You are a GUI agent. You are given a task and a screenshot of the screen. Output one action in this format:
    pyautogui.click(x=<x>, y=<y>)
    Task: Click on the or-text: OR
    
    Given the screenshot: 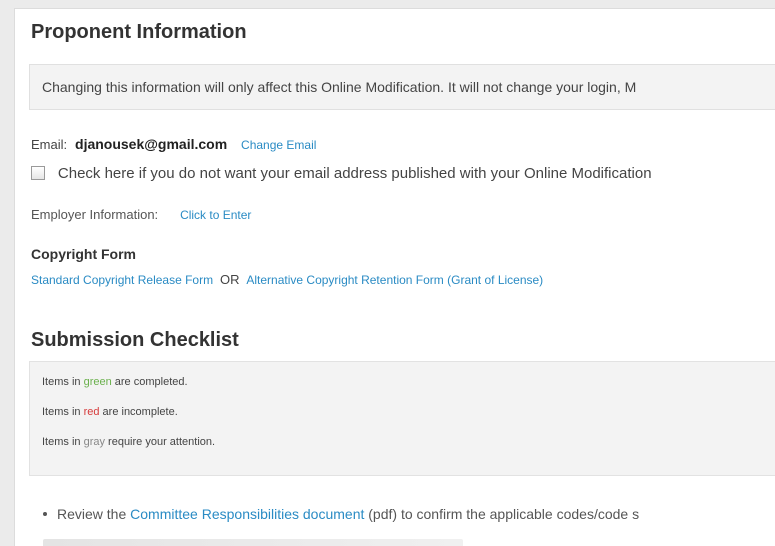 What is the action you would take?
    pyautogui.click(x=229, y=279)
    